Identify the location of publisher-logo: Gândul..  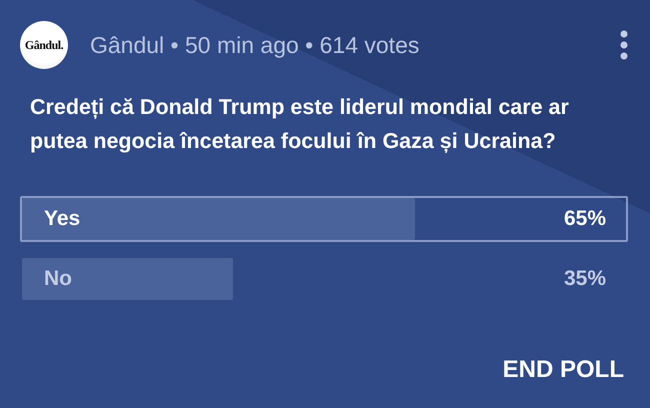
(44, 45).